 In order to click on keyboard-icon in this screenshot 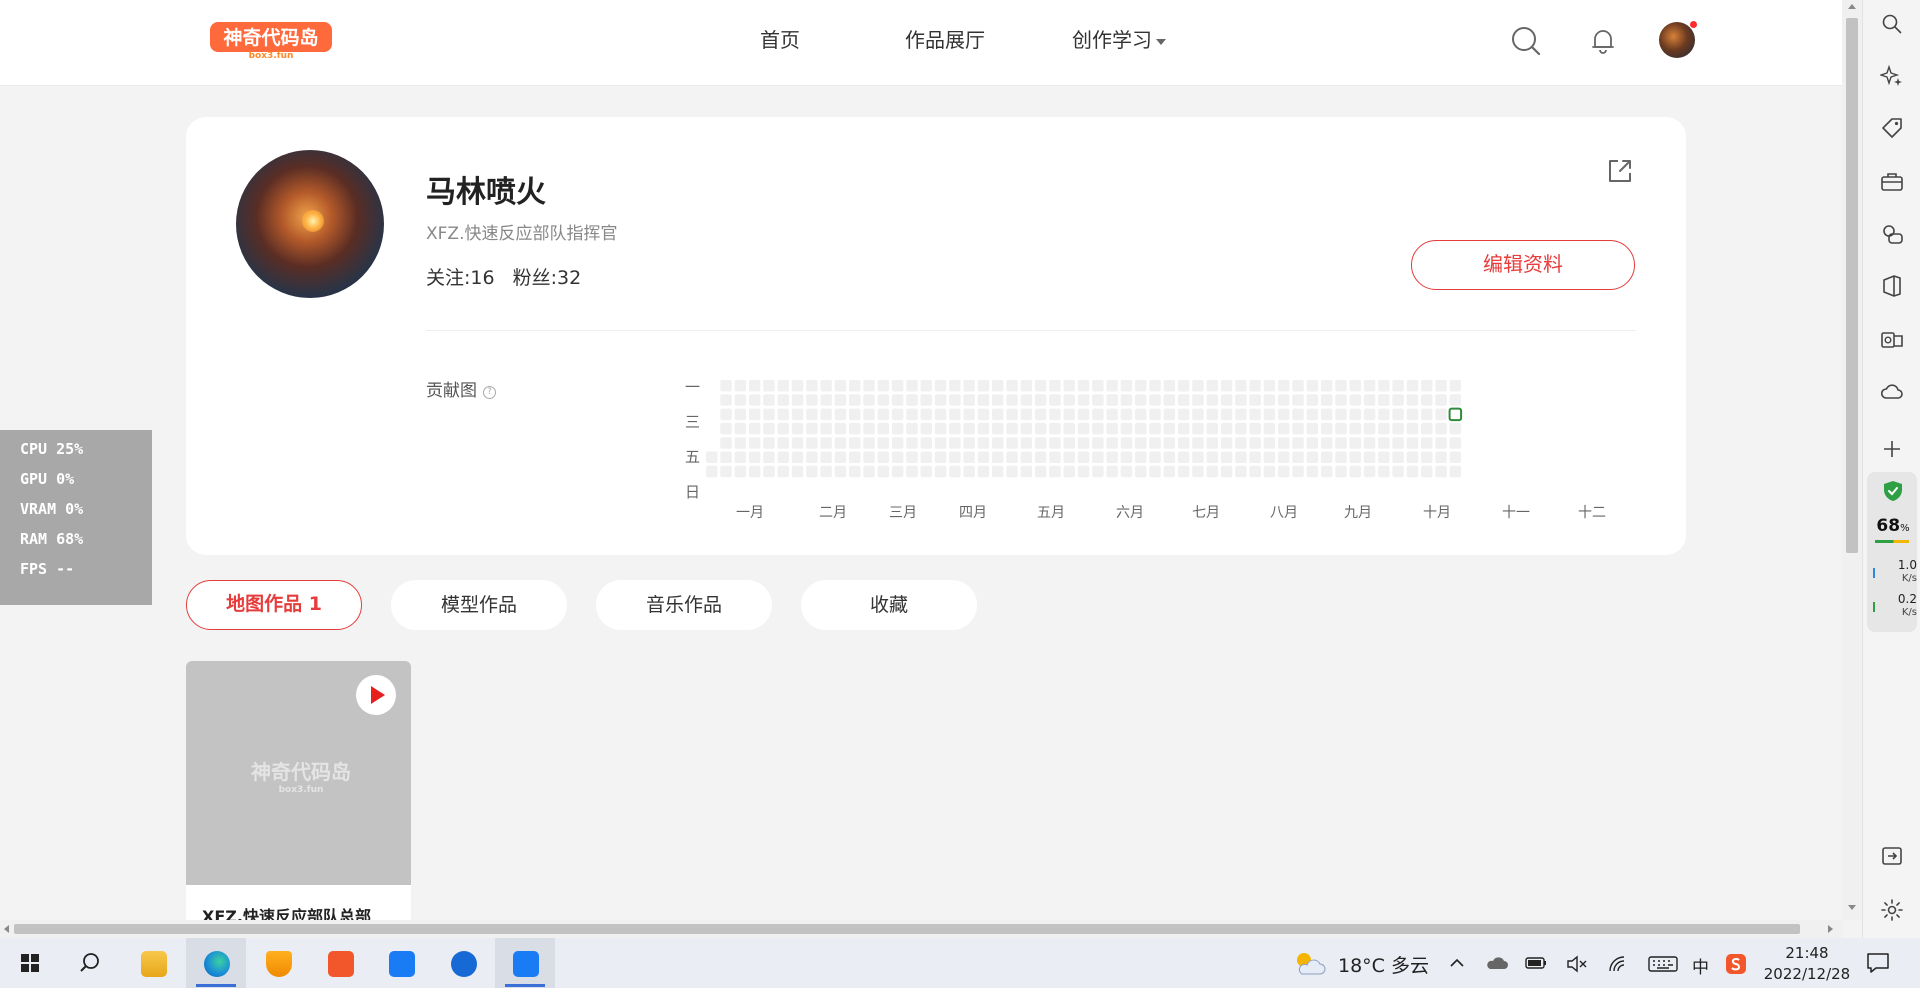, I will do `click(1663, 964)`.